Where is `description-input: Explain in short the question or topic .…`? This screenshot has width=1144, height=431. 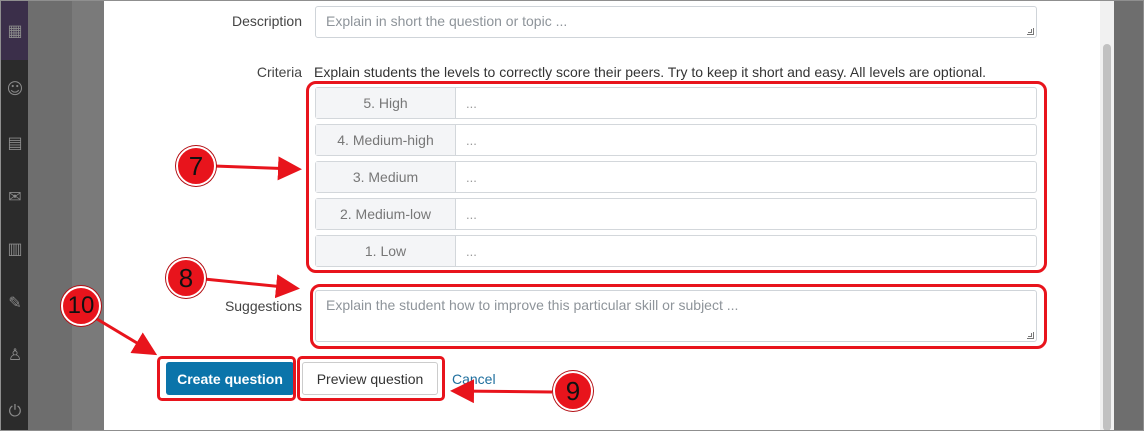 description-input: Explain in short the question or topic .… is located at coordinates (676, 22).